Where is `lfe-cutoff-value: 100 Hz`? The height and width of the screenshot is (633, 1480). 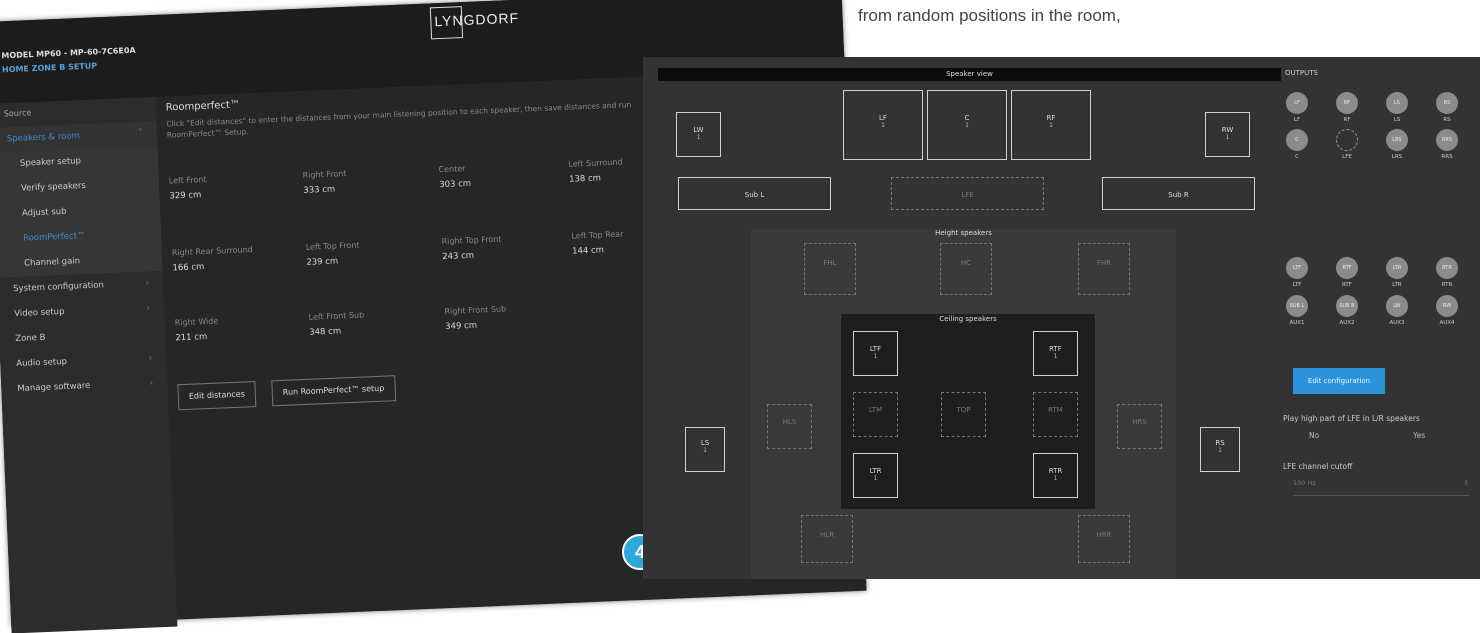 lfe-cutoff-value: 100 Hz is located at coordinates (1304, 483).